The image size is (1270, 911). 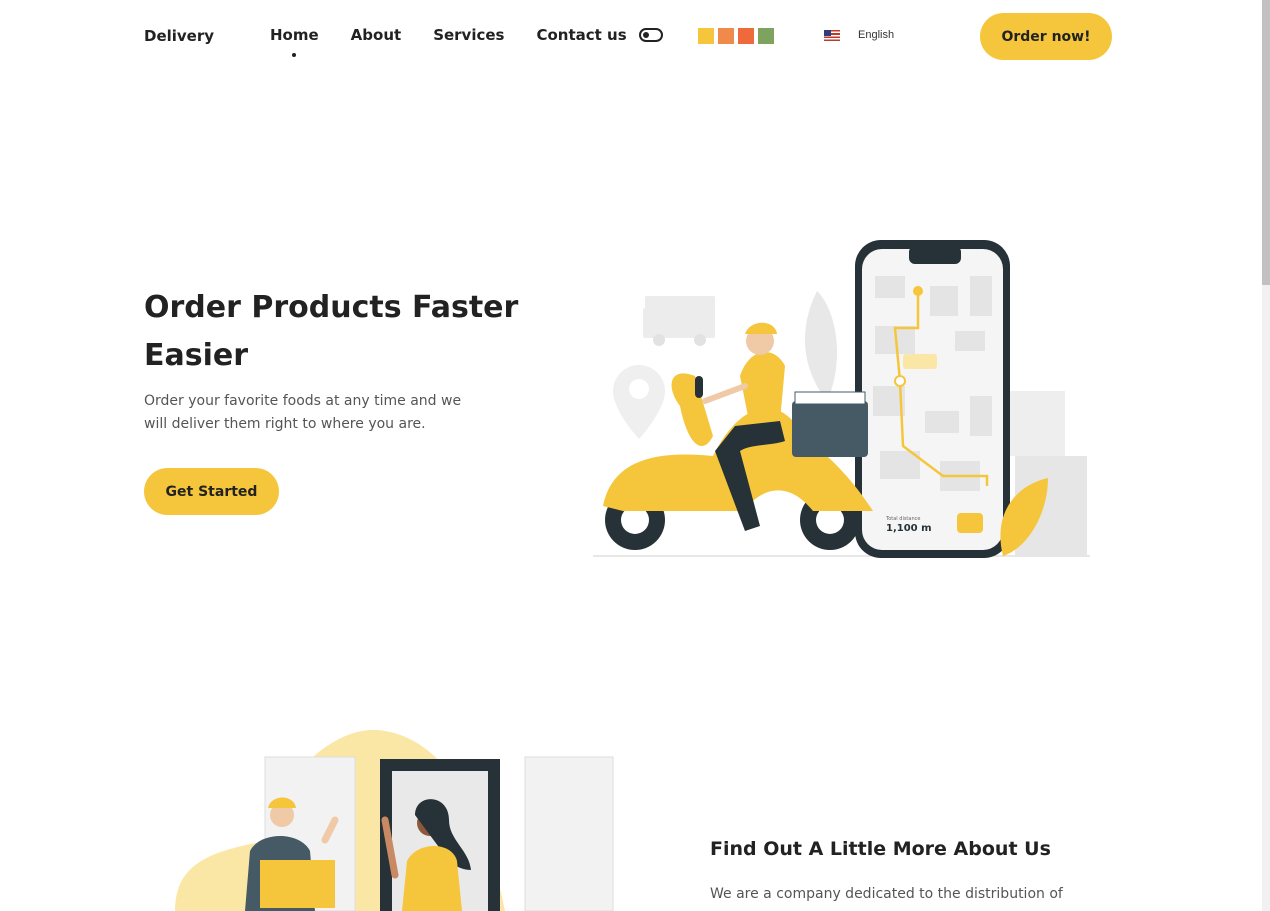 I want to click on order-now-button: Order now!, so click(x=1046, y=36).